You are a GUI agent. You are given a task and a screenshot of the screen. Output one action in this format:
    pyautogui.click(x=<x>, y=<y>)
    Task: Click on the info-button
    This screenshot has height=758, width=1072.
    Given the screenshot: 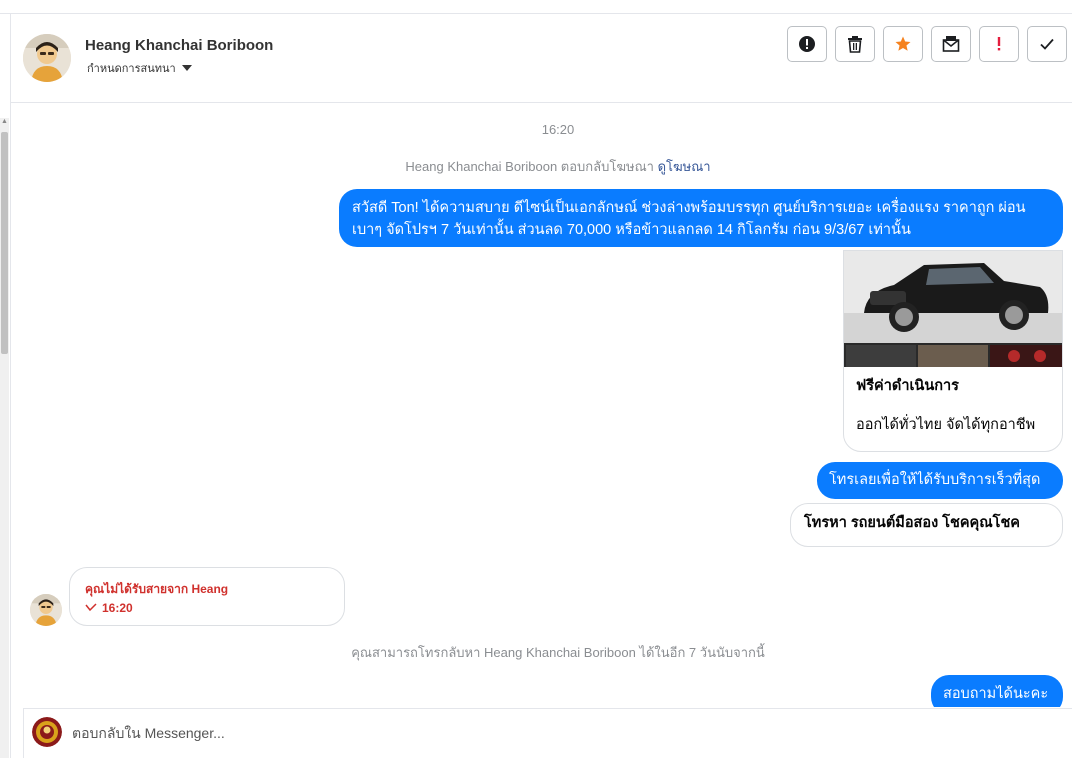 What is the action you would take?
    pyautogui.click(x=807, y=44)
    